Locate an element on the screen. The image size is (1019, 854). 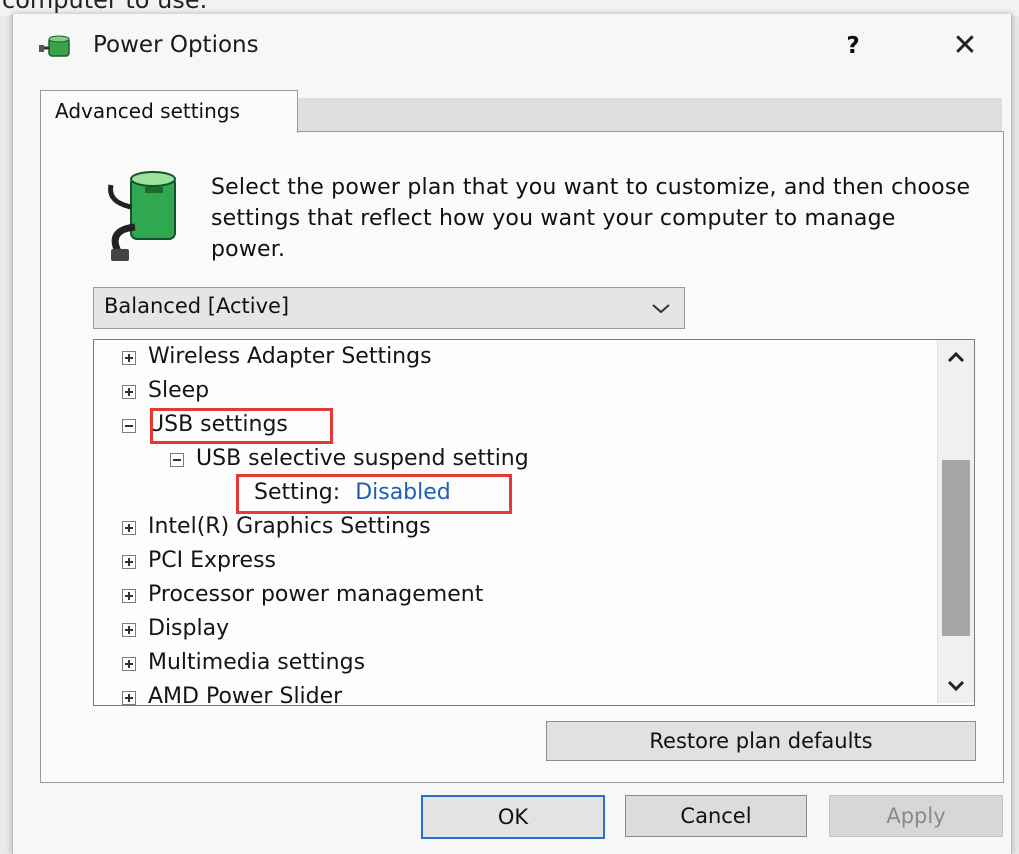
tree-item-wireless-adapter: Wireless Adapter Settings is located at coordinates (277, 357).